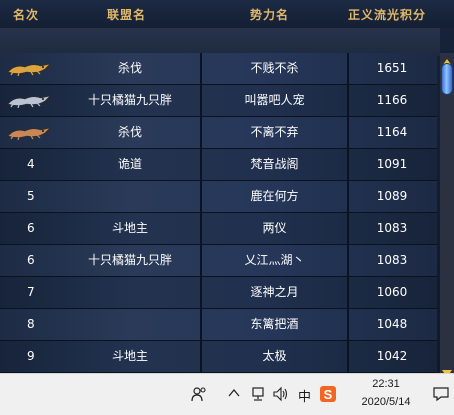  Describe the element at coordinates (274, 292) in the screenshot. I see `faction-cell: 逐神之月` at that location.